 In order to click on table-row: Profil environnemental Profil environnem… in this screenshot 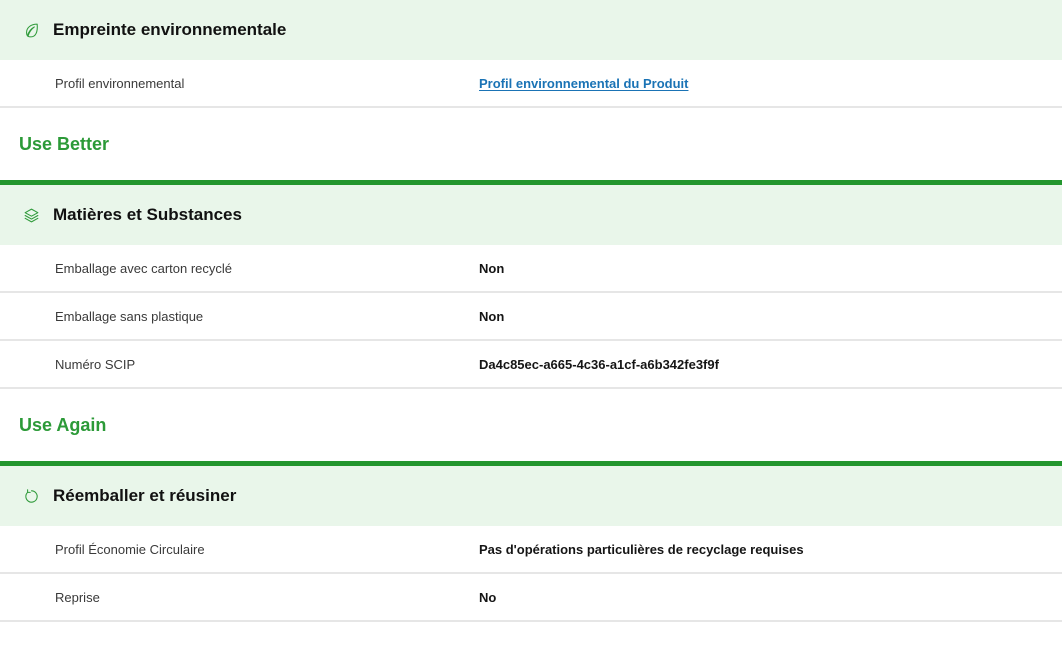, I will do `click(531, 84)`.